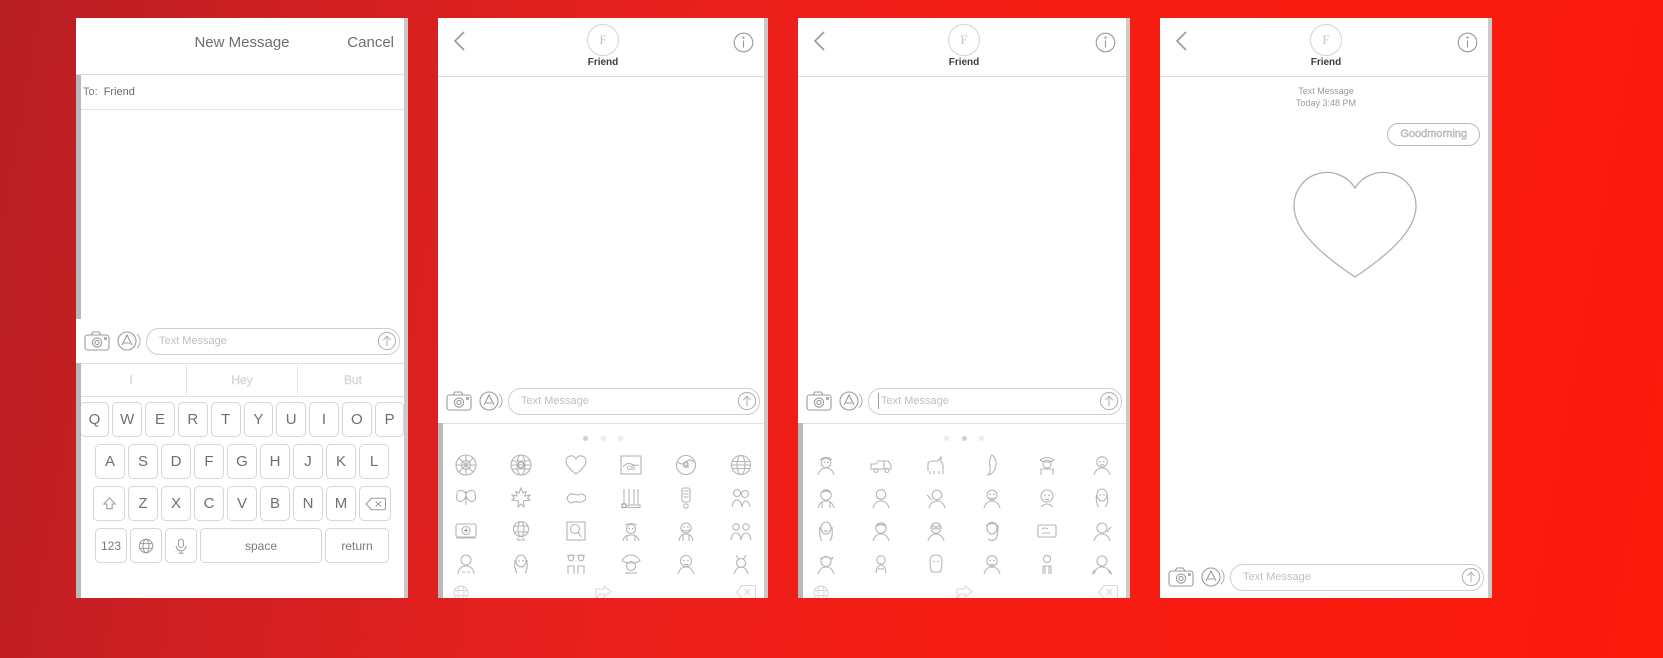  I want to click on message-bubble: Goodmorning, so click(1433, 134).